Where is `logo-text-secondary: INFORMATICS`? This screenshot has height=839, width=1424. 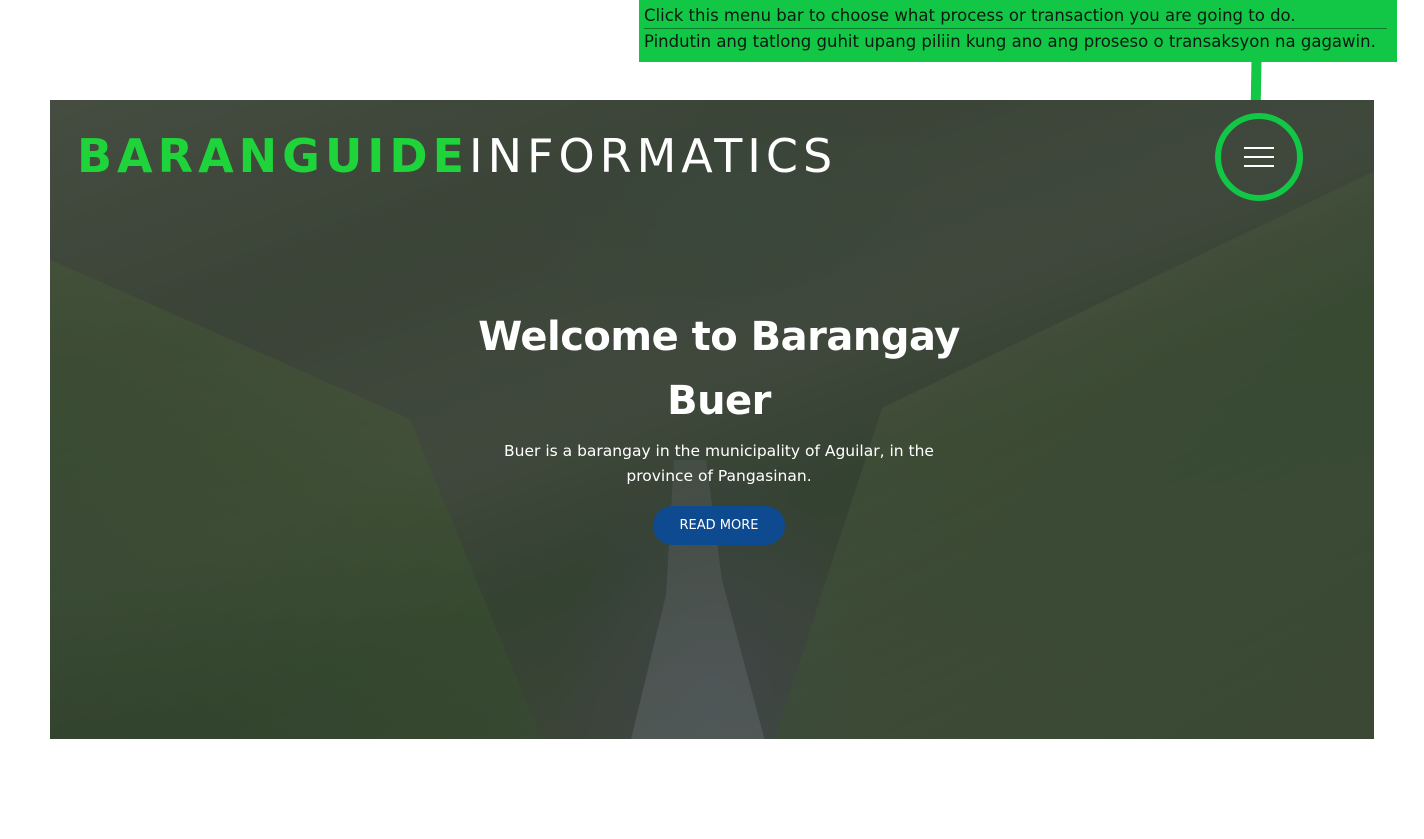 logo-text-secondary: INFORMATICS is located at coordinates (653, 156).